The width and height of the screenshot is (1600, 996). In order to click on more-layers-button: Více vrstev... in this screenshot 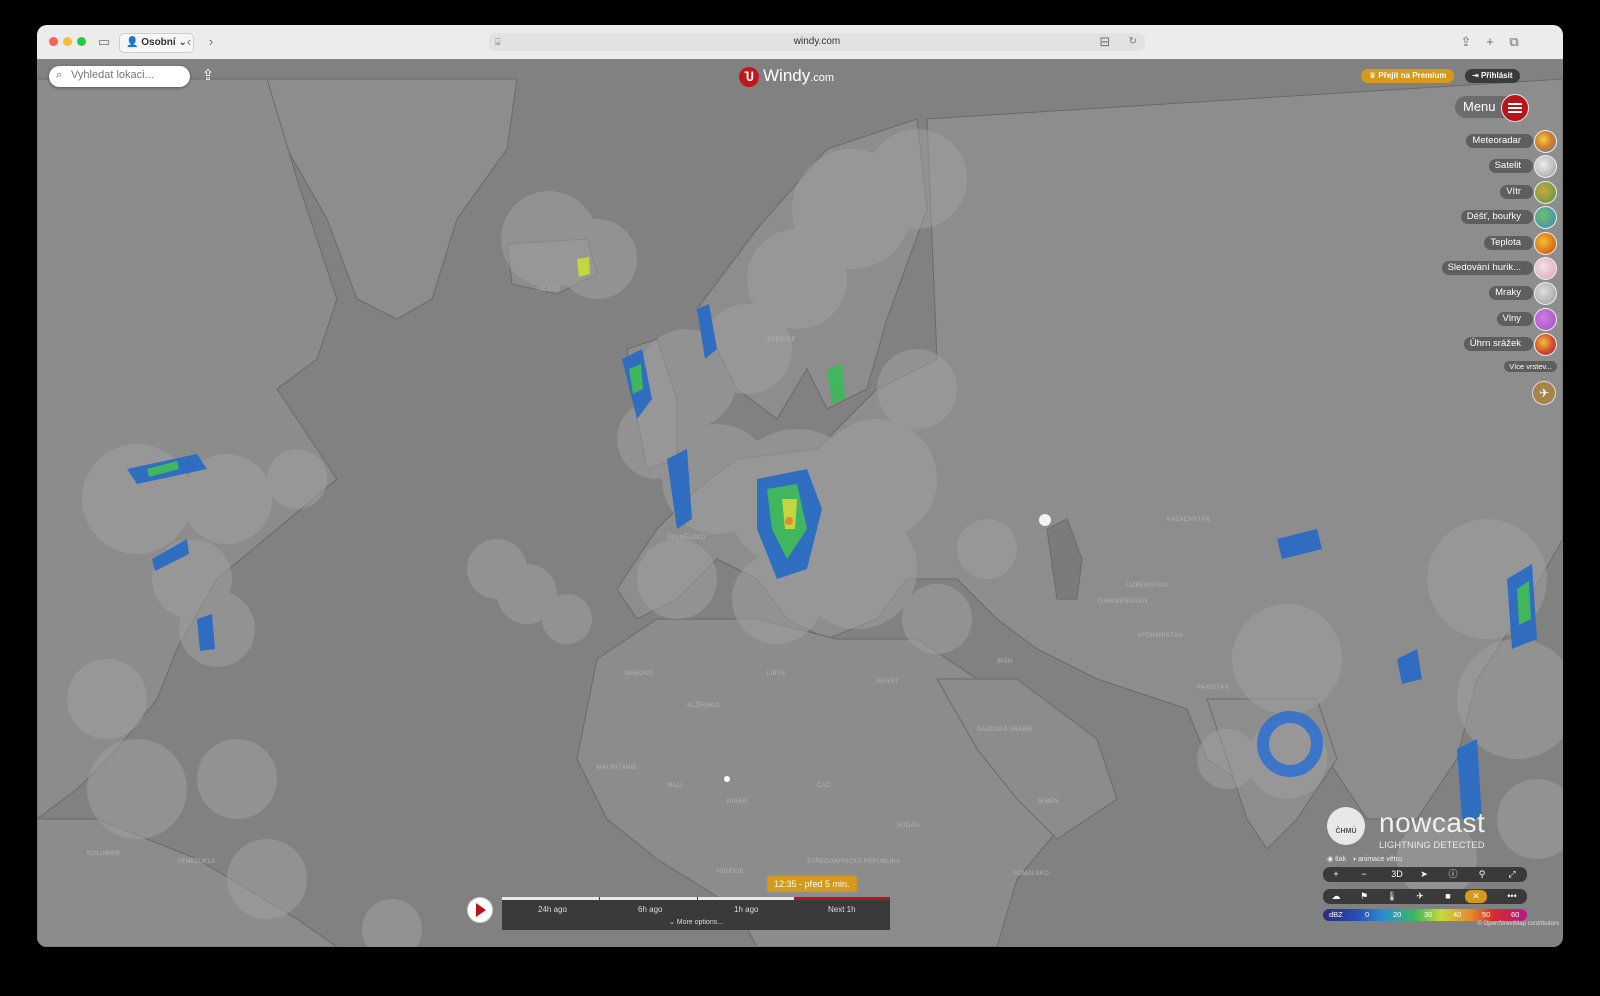, I will do `click(1530, 366)`.